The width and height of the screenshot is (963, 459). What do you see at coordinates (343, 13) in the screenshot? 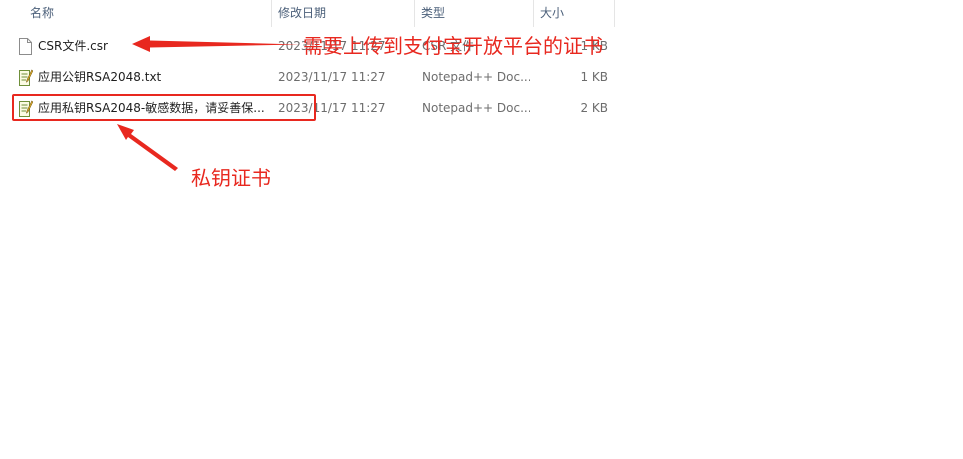
I see `column-header-modified: 修改日期` at bounding box center [343, 13].